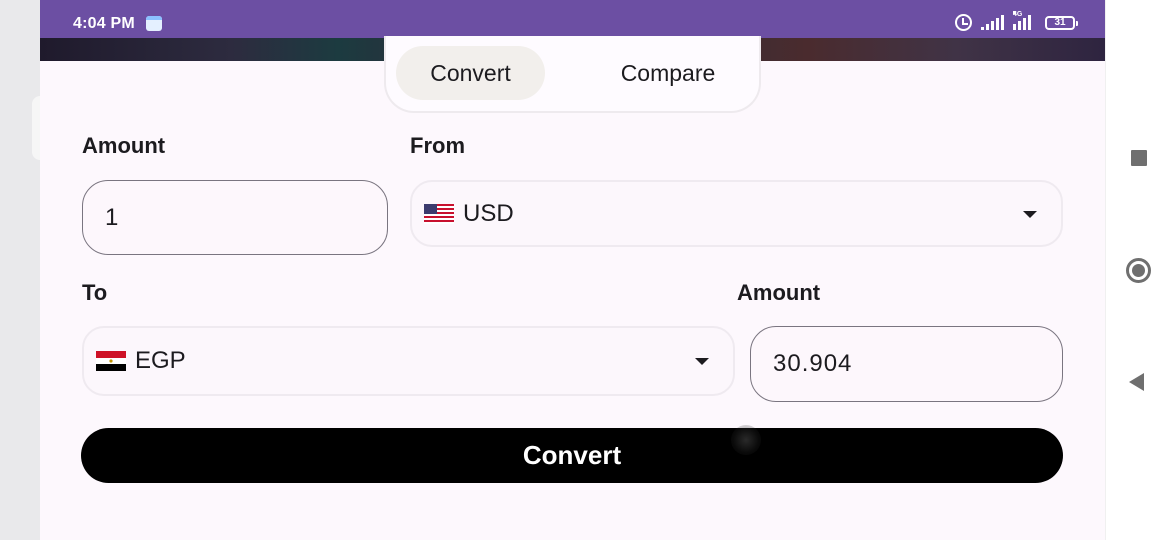 The image size is (1170, 540). I want to click on signal-icon, so click(992, 22).